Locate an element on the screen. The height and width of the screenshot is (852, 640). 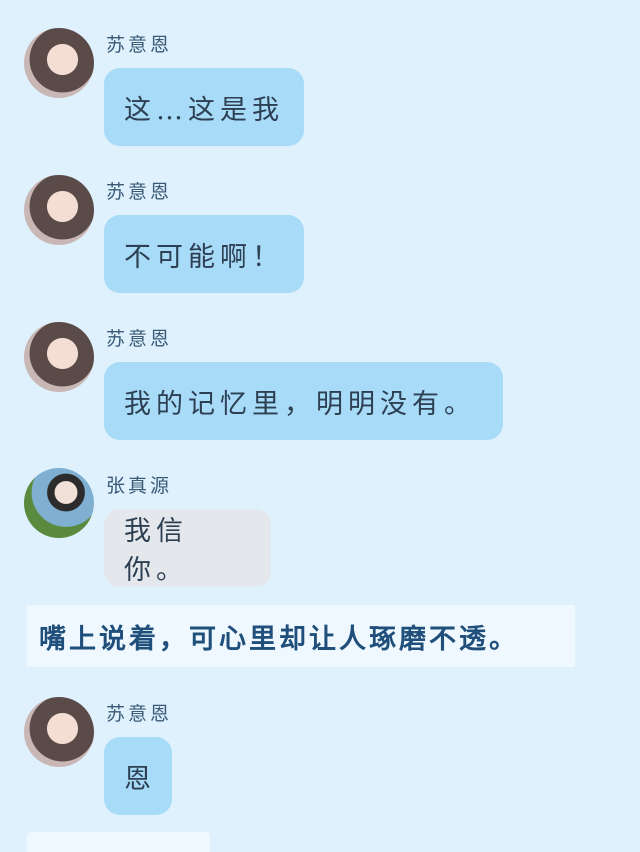
sender-name: 张真源 is located at coordinates (139, 486).